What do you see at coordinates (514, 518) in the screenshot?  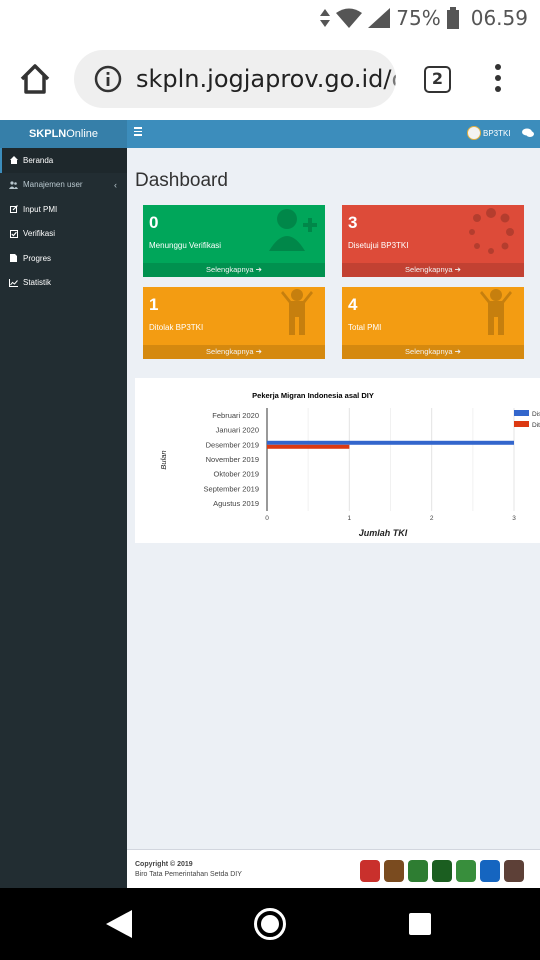 I see `x-tick-label: 3` at bounding box center [514, 518].